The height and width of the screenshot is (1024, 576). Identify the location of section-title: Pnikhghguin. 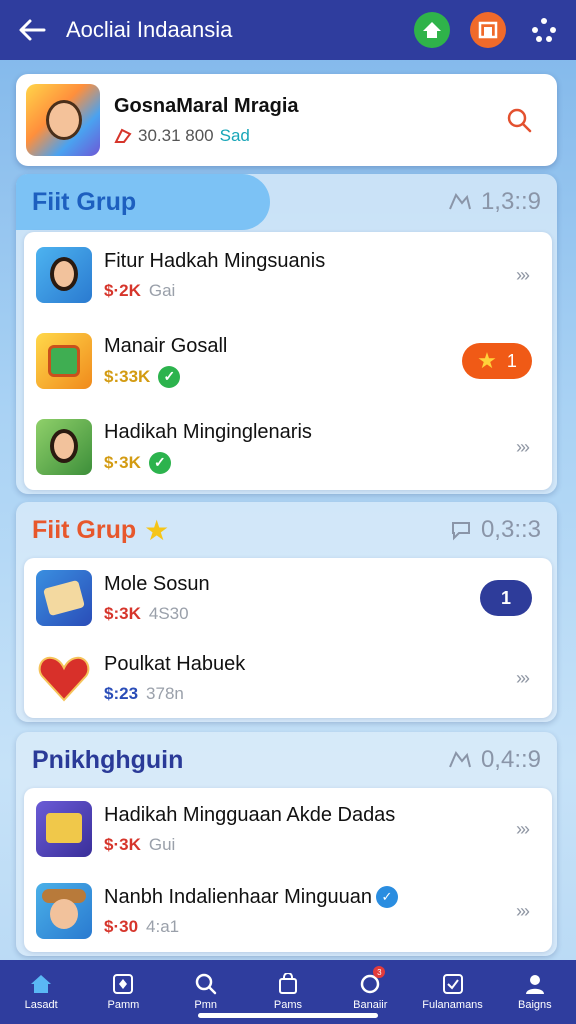
(108, 759).